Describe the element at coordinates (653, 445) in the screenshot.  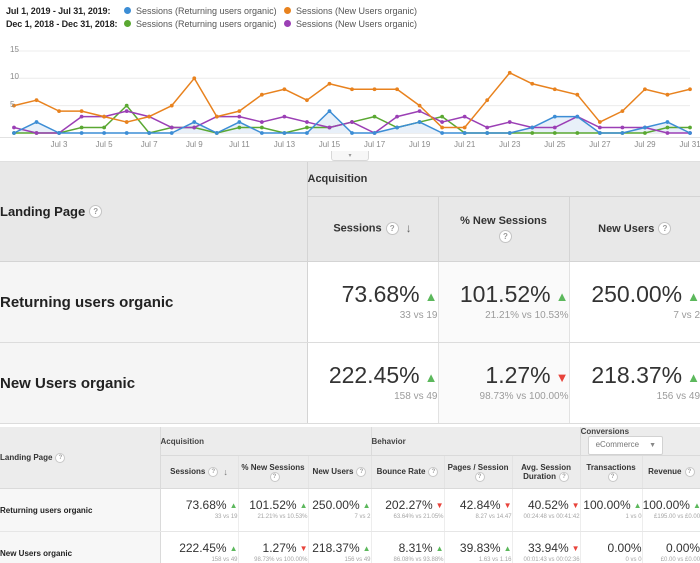
I see `chevron-down-icon: ▼` at that location.